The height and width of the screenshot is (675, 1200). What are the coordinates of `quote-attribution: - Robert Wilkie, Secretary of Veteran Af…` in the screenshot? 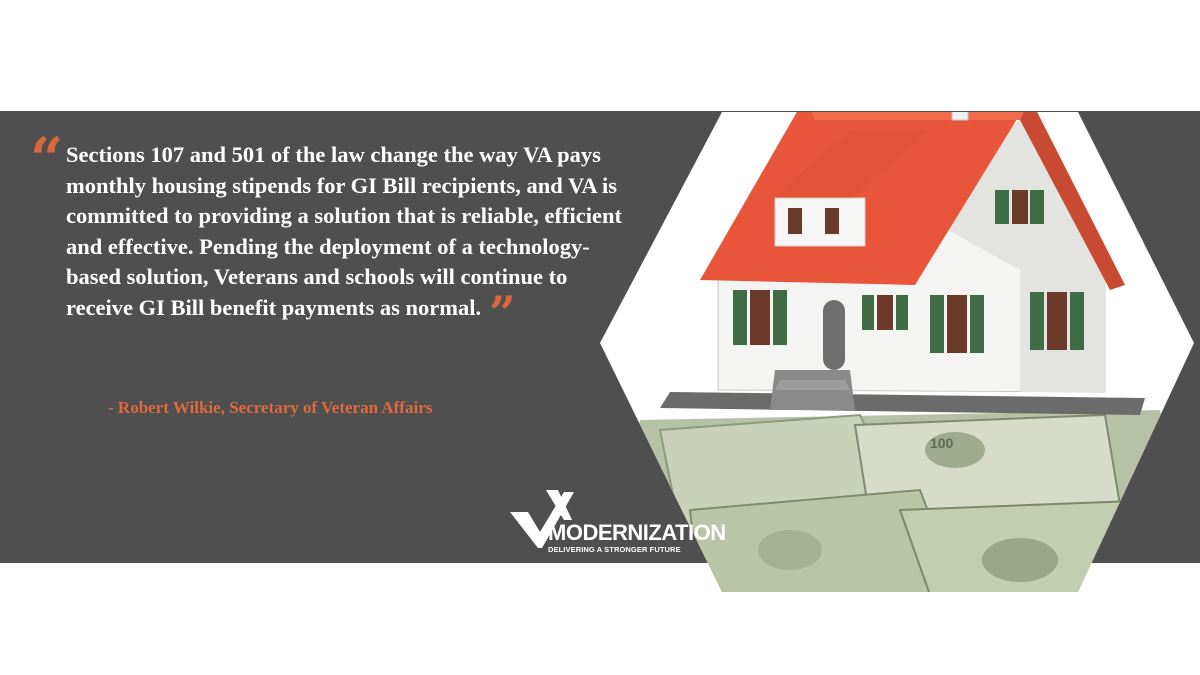 It's located at (270, 407).